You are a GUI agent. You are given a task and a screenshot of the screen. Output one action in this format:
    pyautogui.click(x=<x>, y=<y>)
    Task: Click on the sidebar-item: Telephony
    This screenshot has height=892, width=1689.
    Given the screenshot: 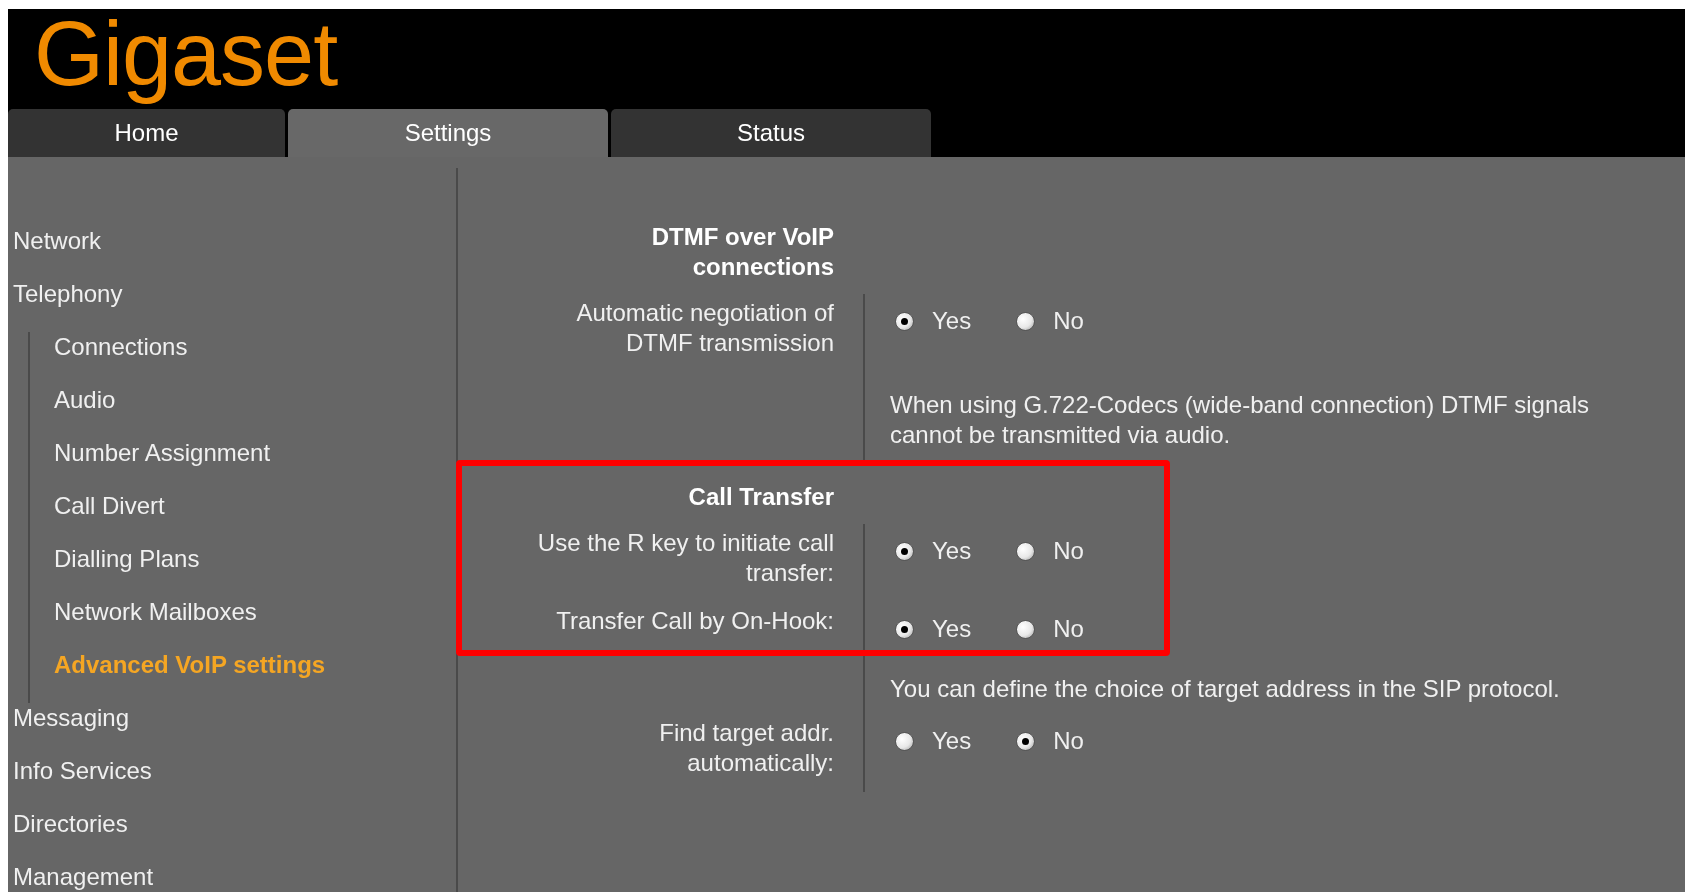 What is the action you would take?
    pyautogui.click(x=68, y=293)
    